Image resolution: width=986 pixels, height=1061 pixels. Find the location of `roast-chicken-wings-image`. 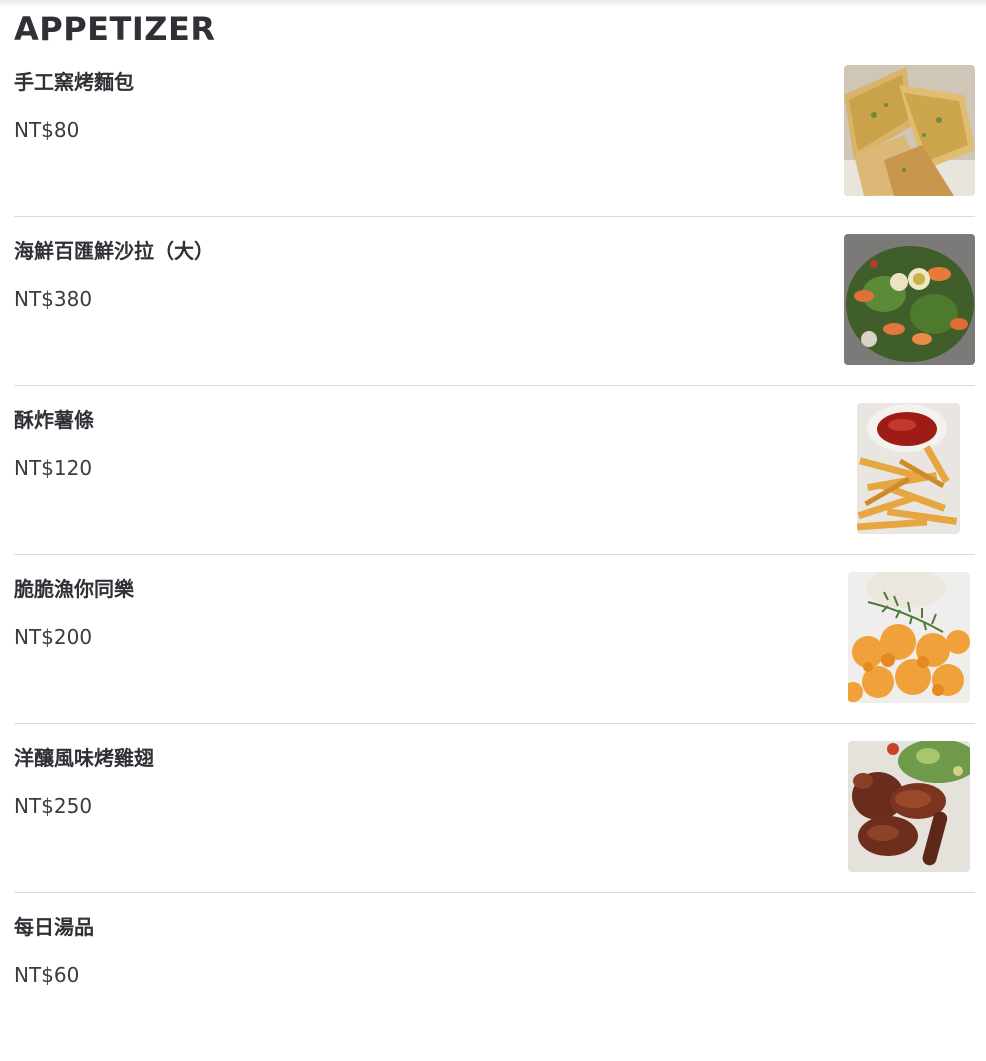

roast-chicken-wings-image is located at coordinates (909, 806).